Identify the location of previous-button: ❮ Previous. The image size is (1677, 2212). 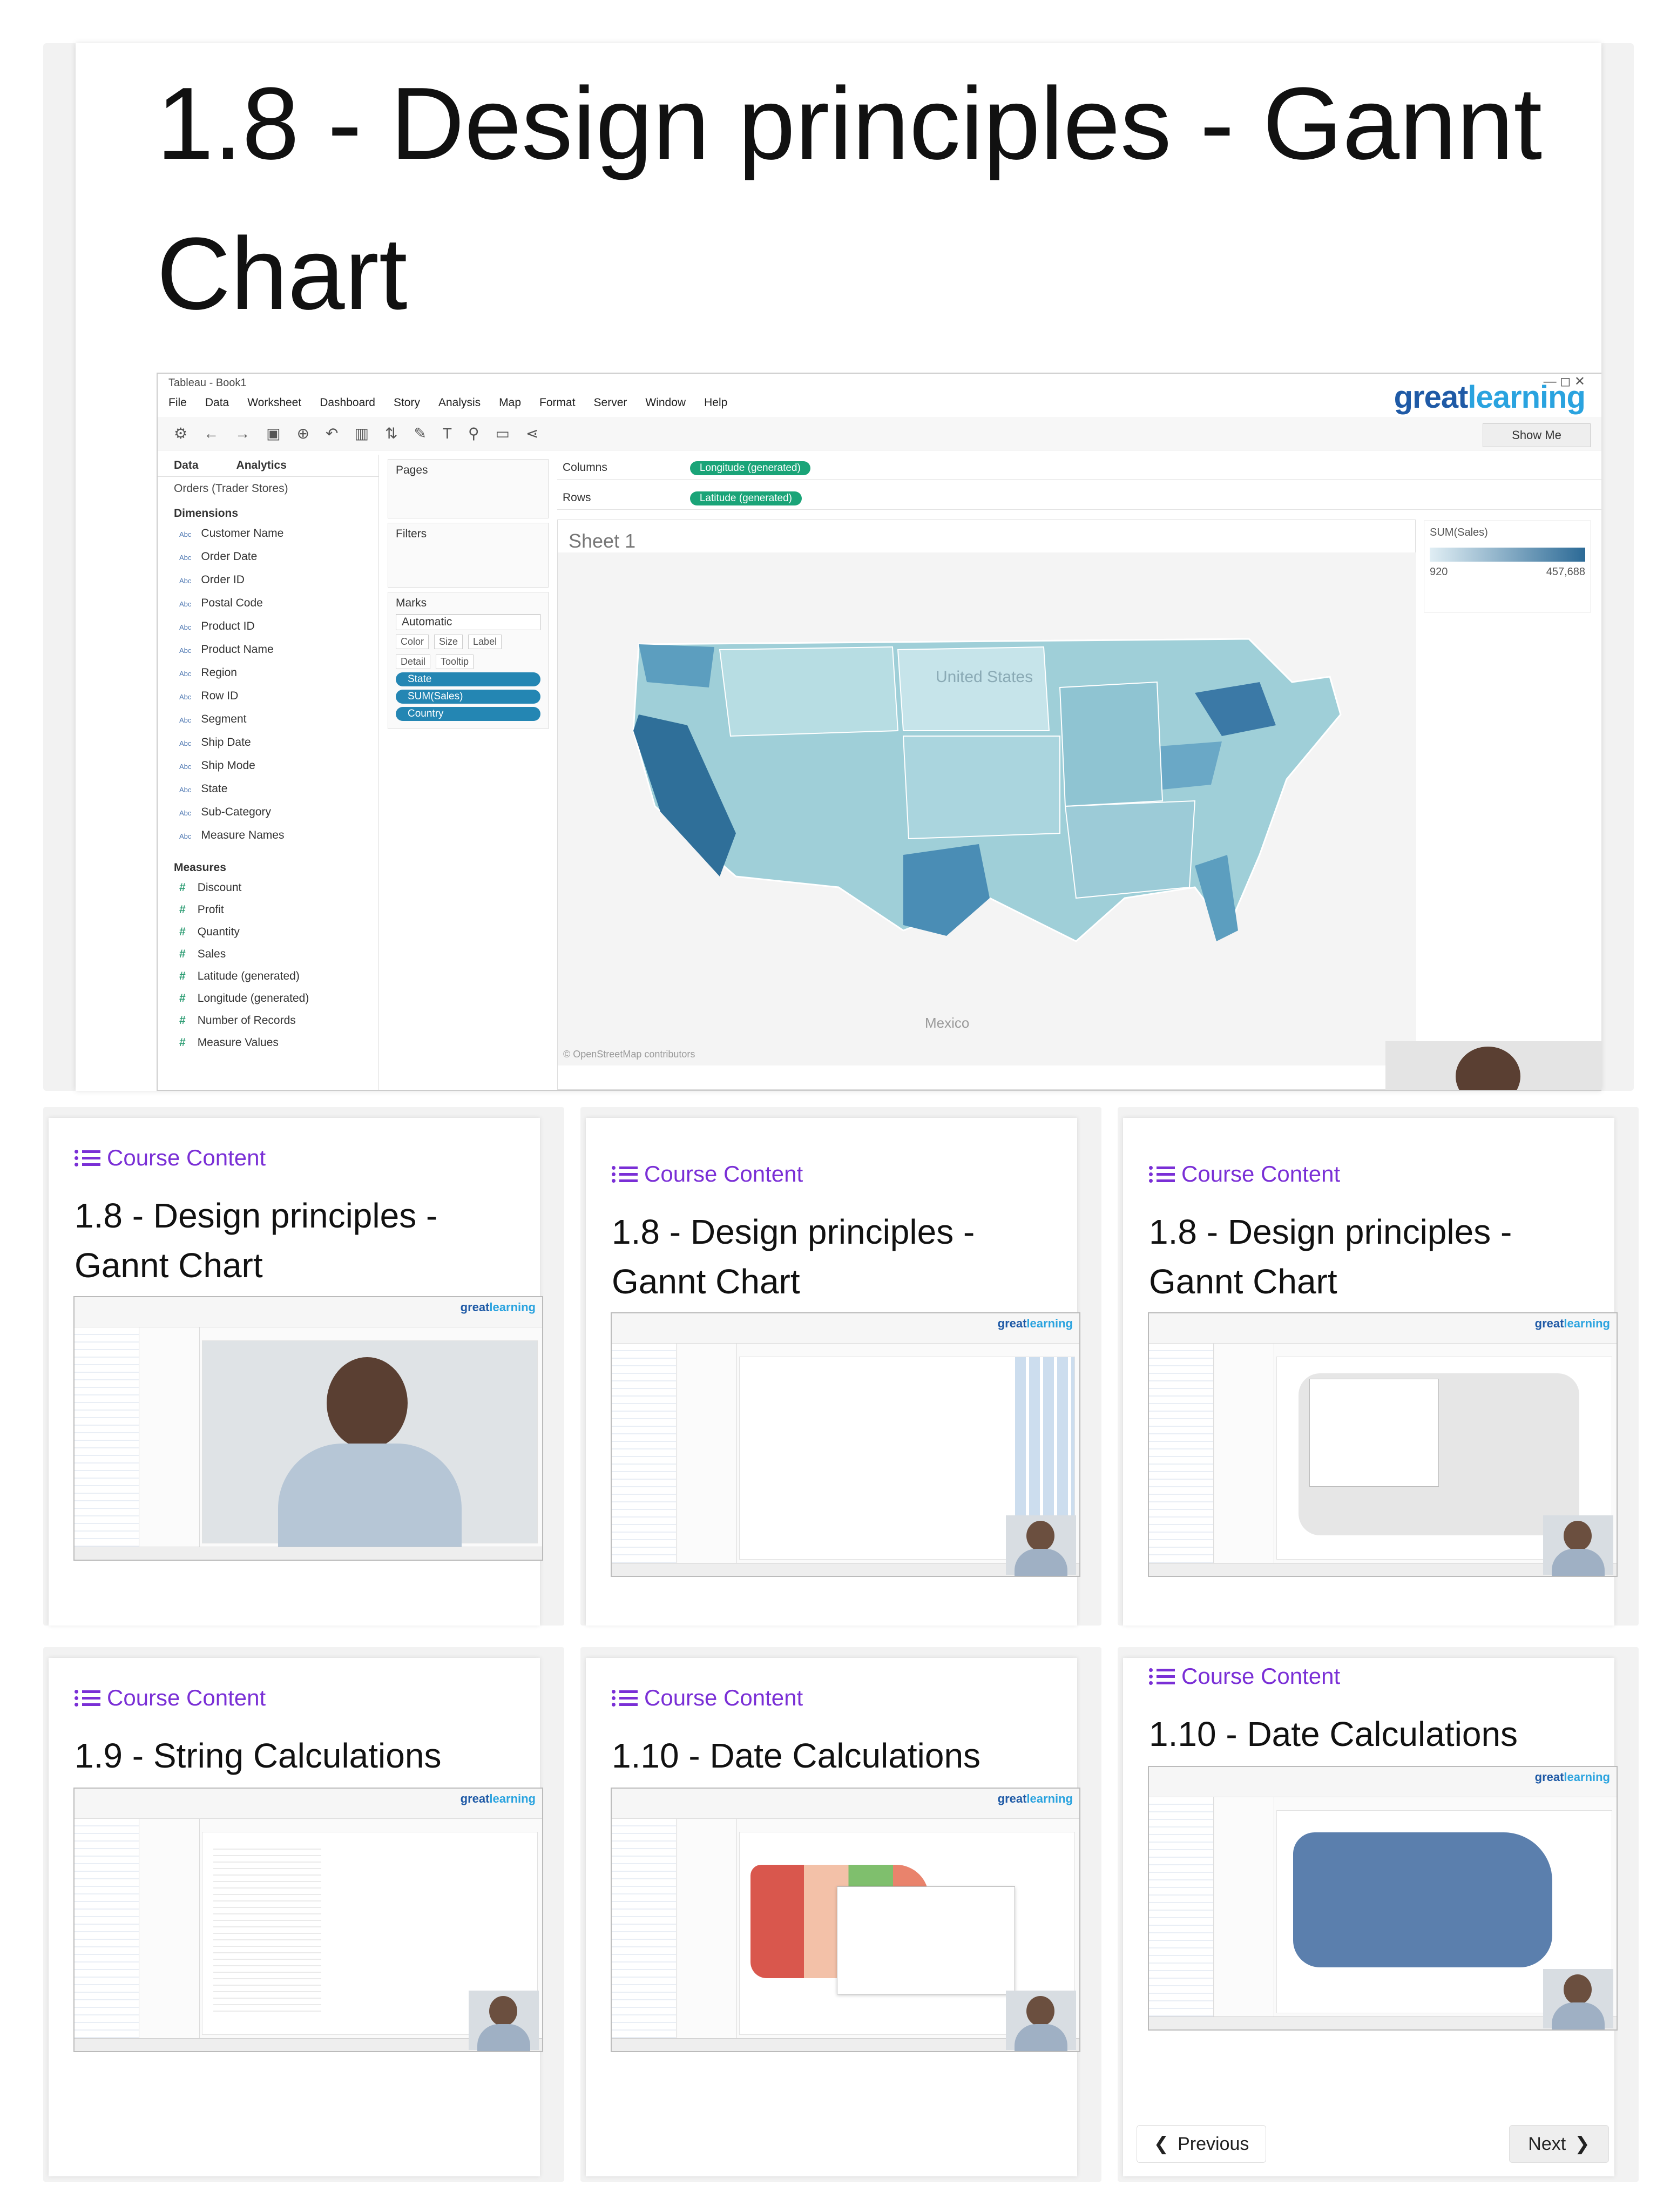
(1201, 2144).